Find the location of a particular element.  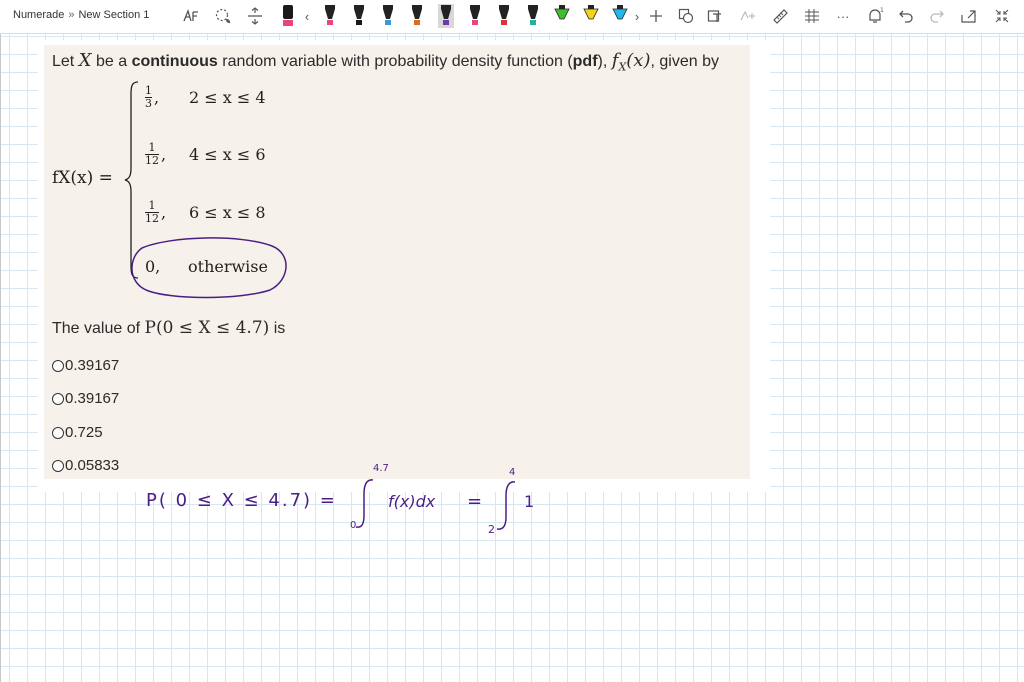

piece-4-condition: otherwise is located at coordinates (228, 266).